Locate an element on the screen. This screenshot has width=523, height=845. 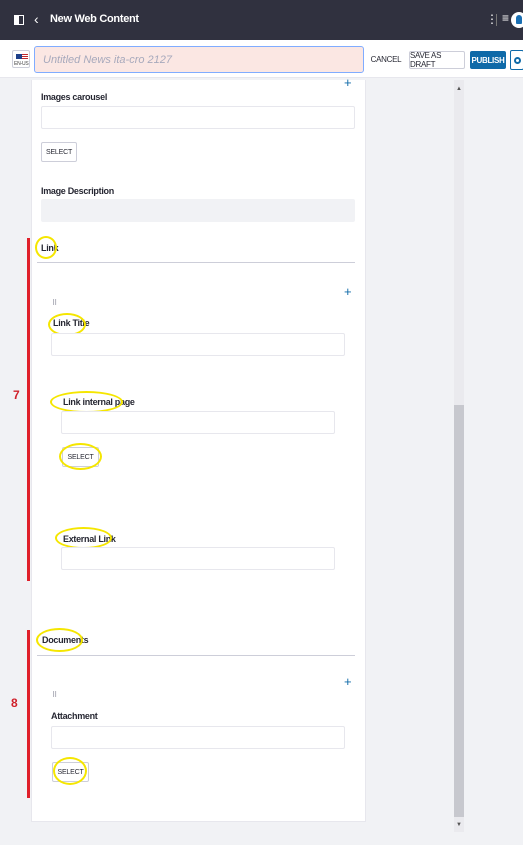
documents-section-highlight is located at coordinates (59, 640).